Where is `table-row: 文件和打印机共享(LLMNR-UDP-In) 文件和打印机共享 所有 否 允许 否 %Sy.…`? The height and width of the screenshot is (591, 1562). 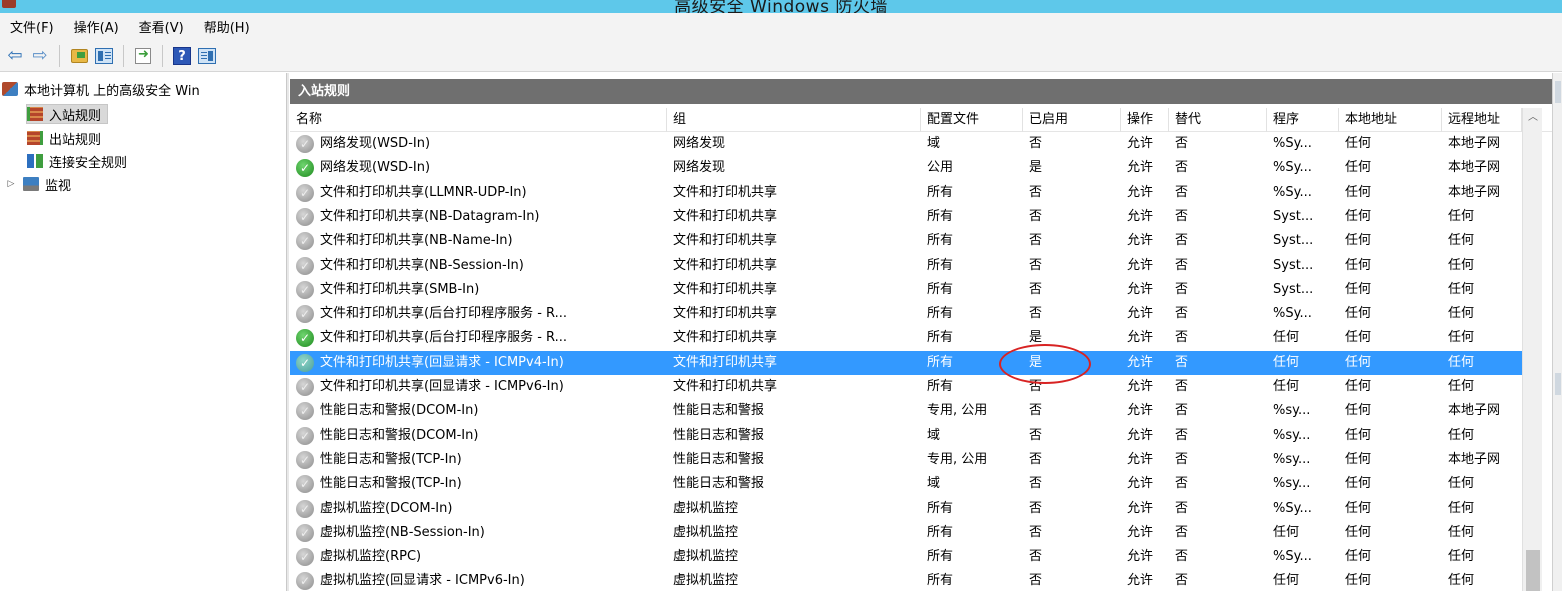
table-row: 文件和打印机共享(LLMNR-UDP-In) 文件和打印机共享 所有 否 允许 否 %Sy.… is located at coordinates (906, 193).